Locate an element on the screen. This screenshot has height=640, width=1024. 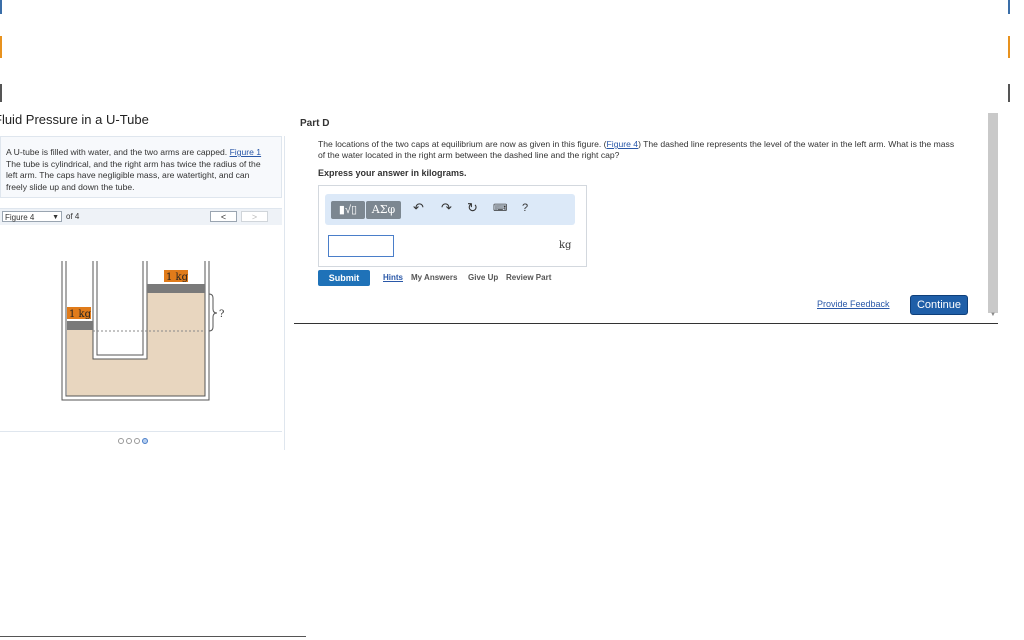
chevron-right-icon: > is located at coordinates (254, 217).